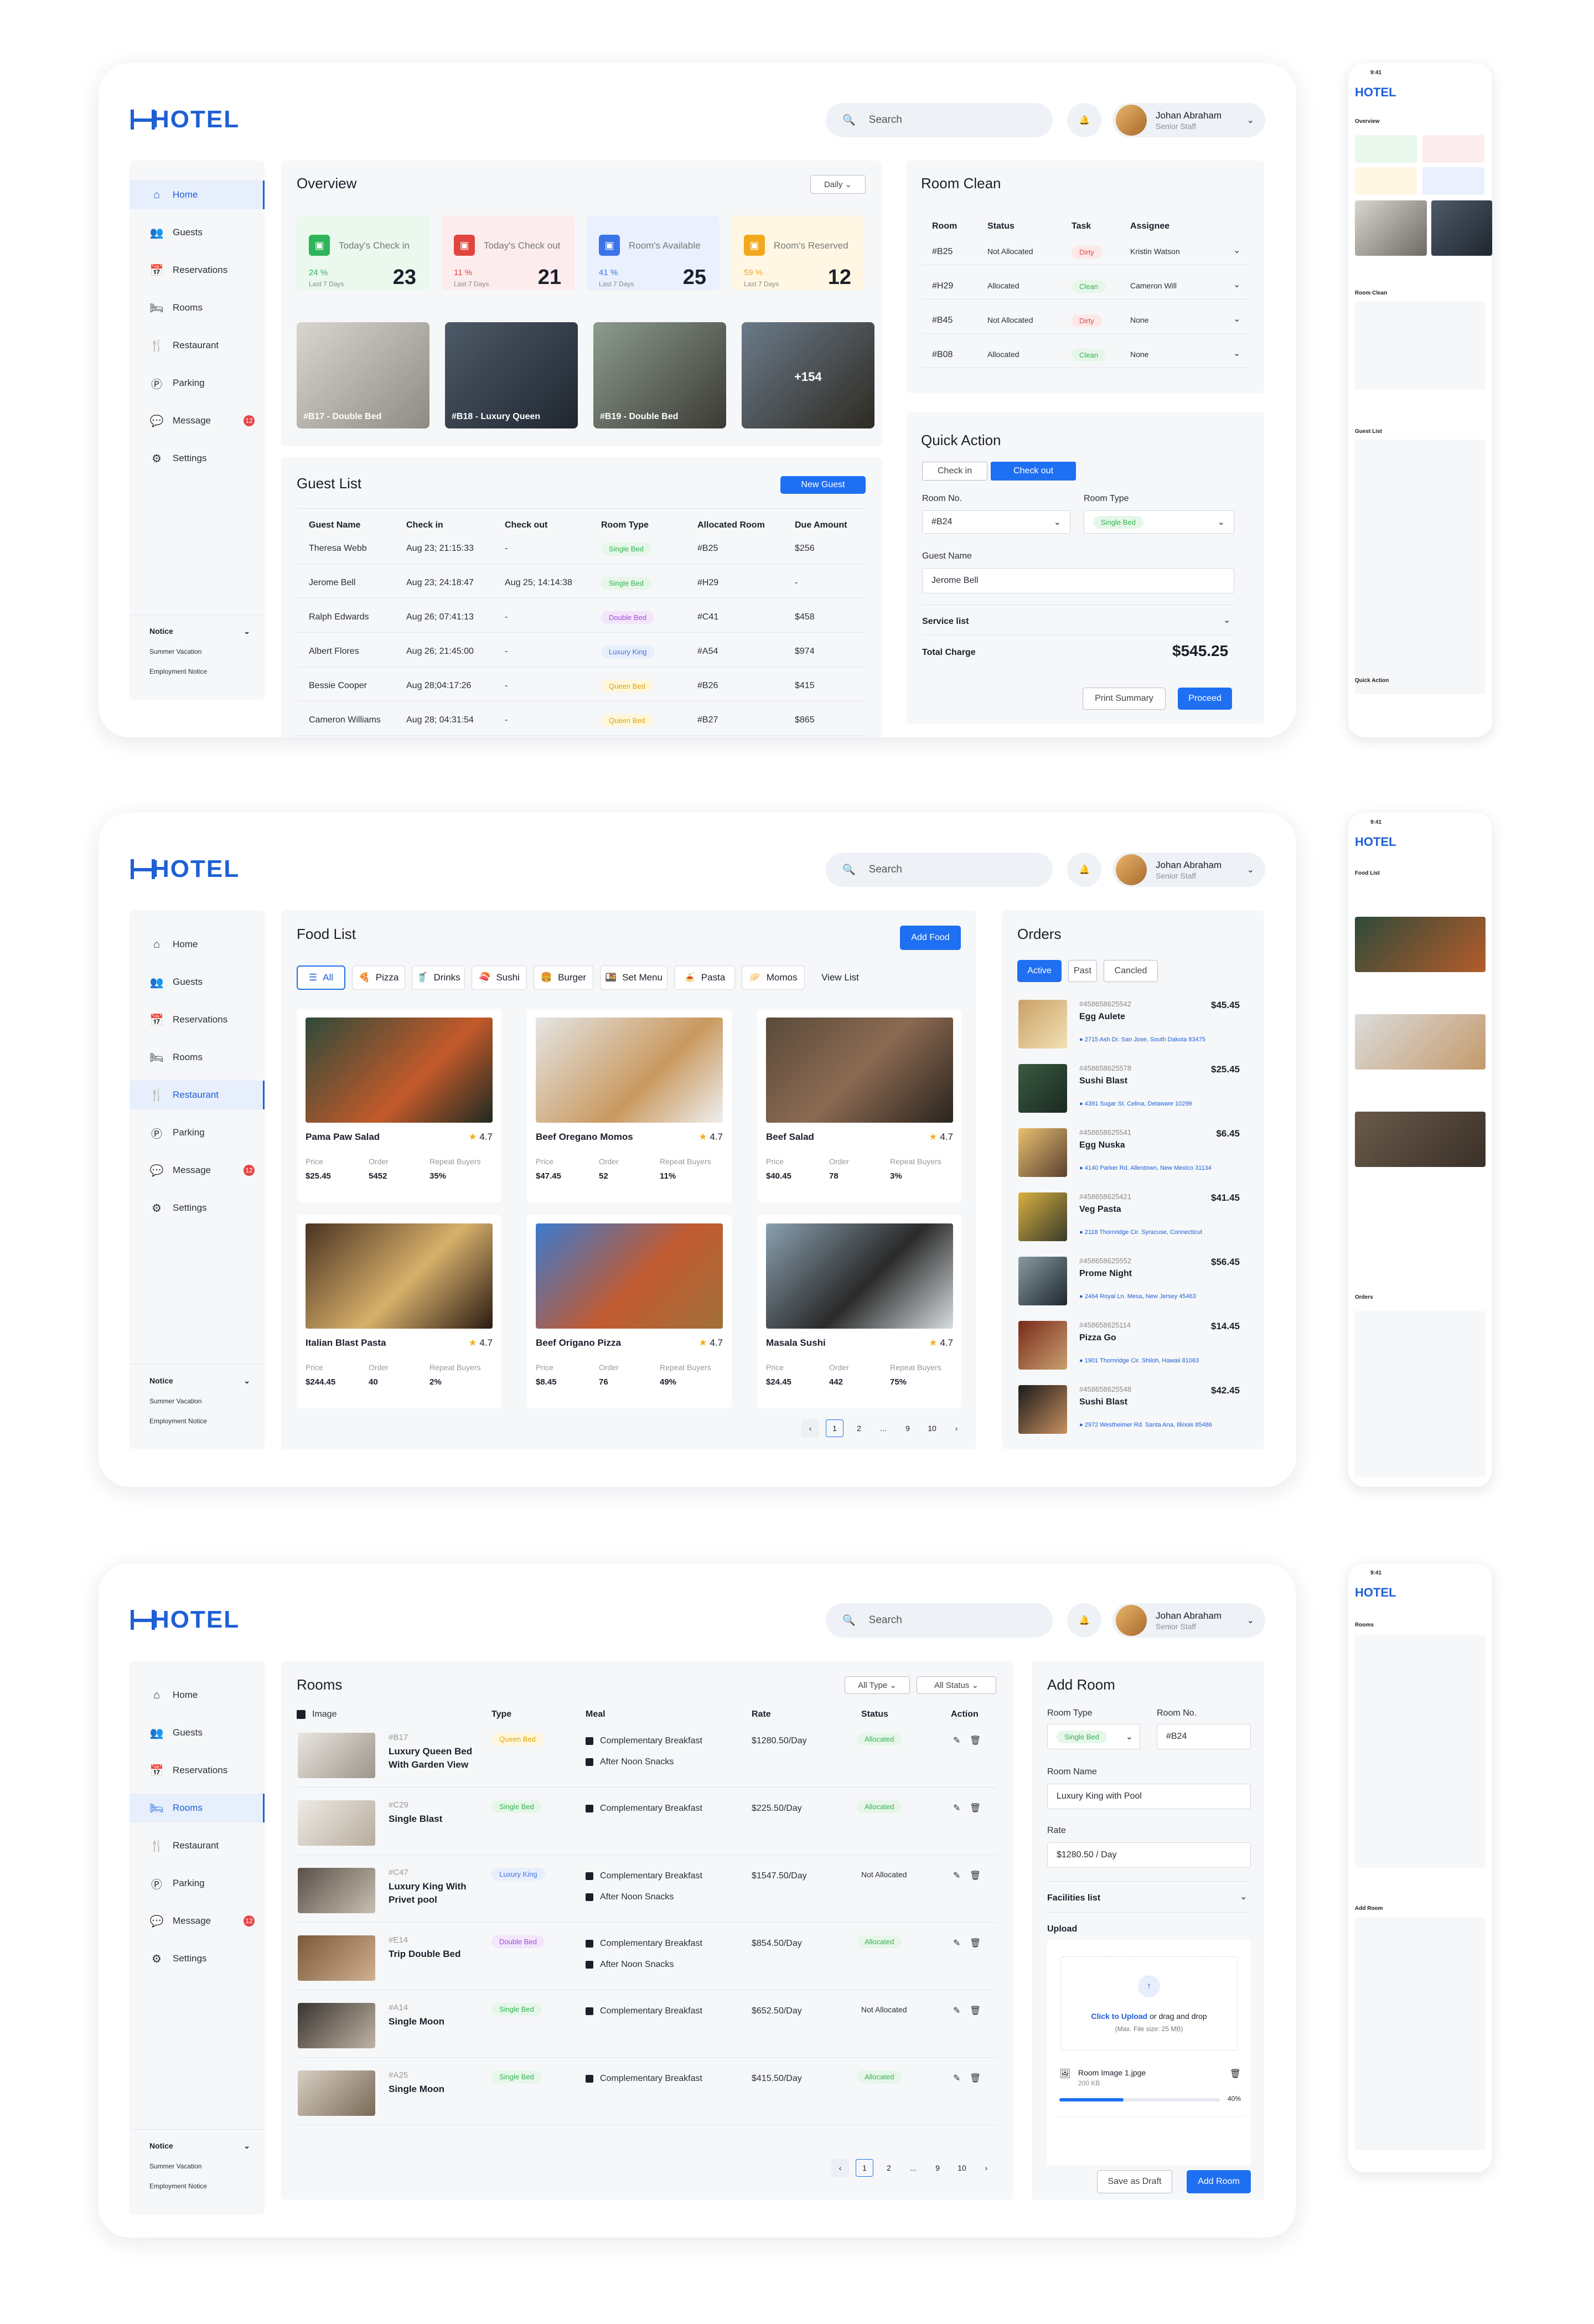  Describe the element at coordinates (1135, 2181) in the screenshot. I see `save-draft-button: Save as Draft` at that location.